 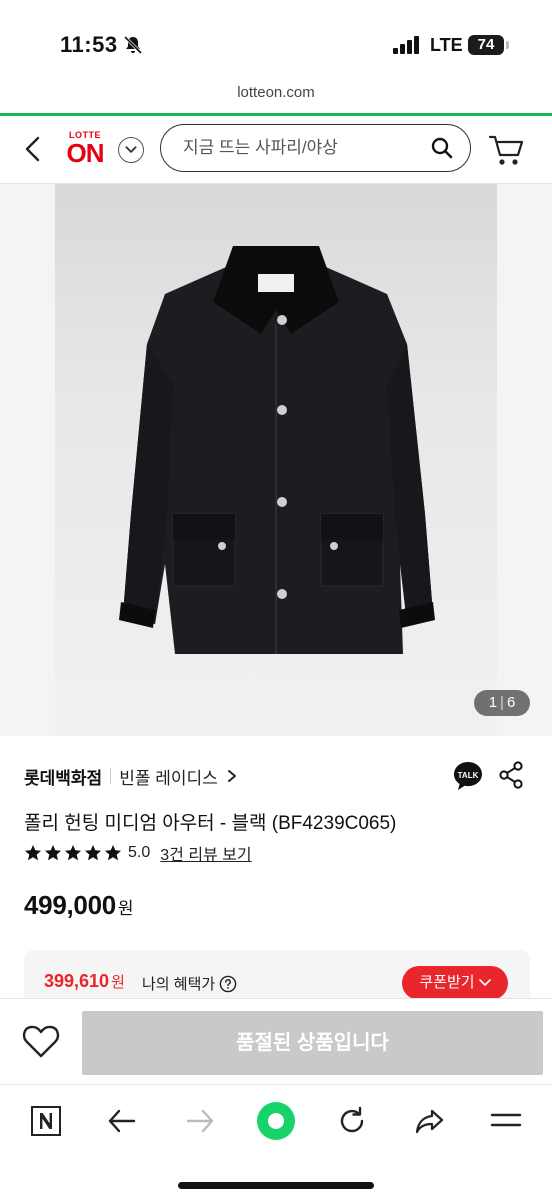 What do you see at coordinates (446, 45) in the screenshot?
I see `network-type: LTE` at bounding box center [446, 45].